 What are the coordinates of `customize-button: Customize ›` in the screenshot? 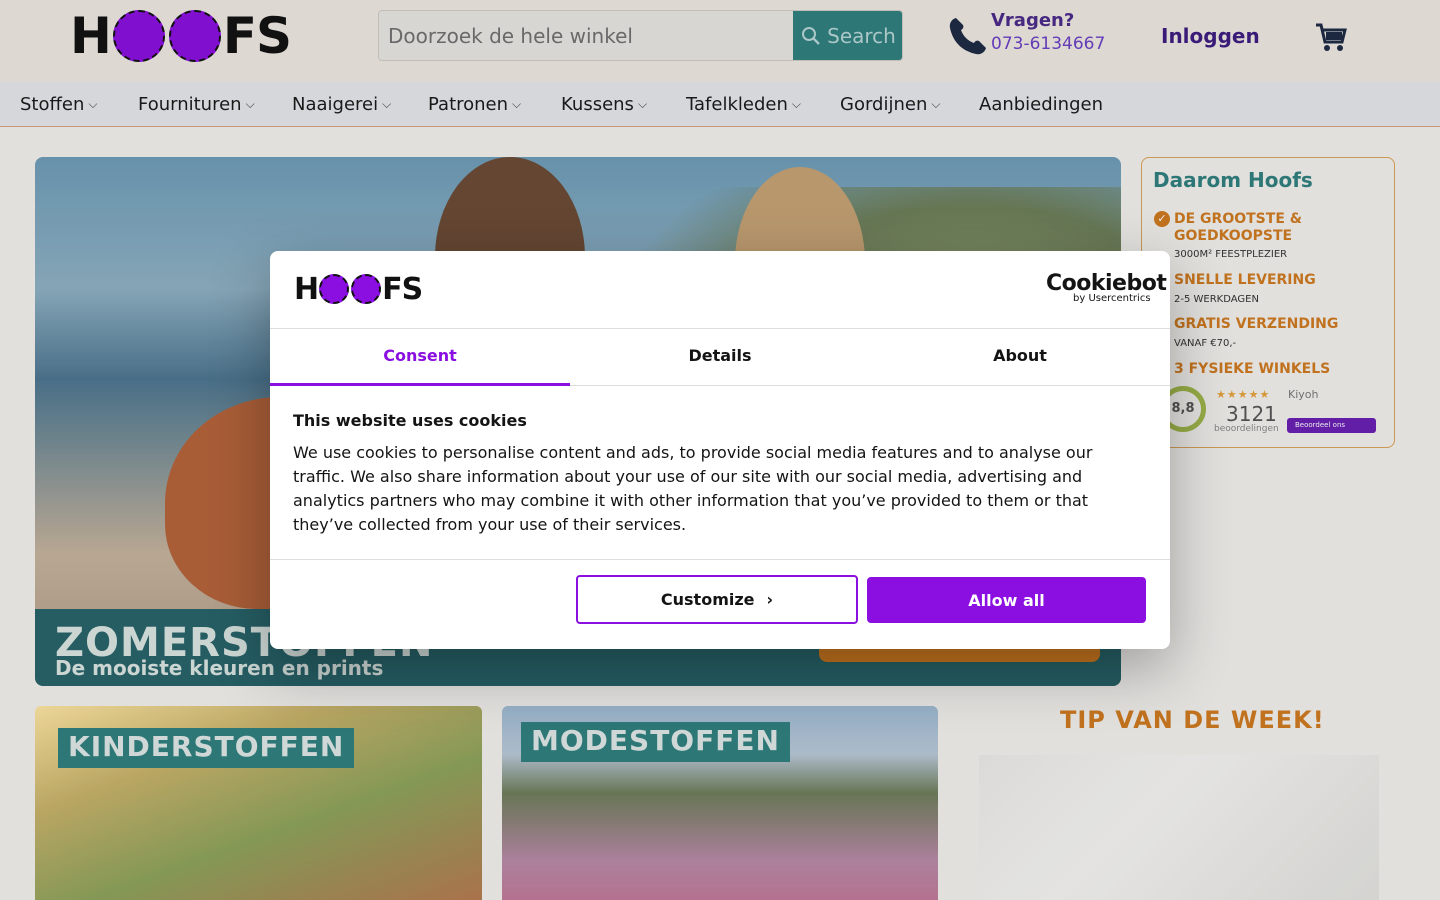 It's located at (717, 599).